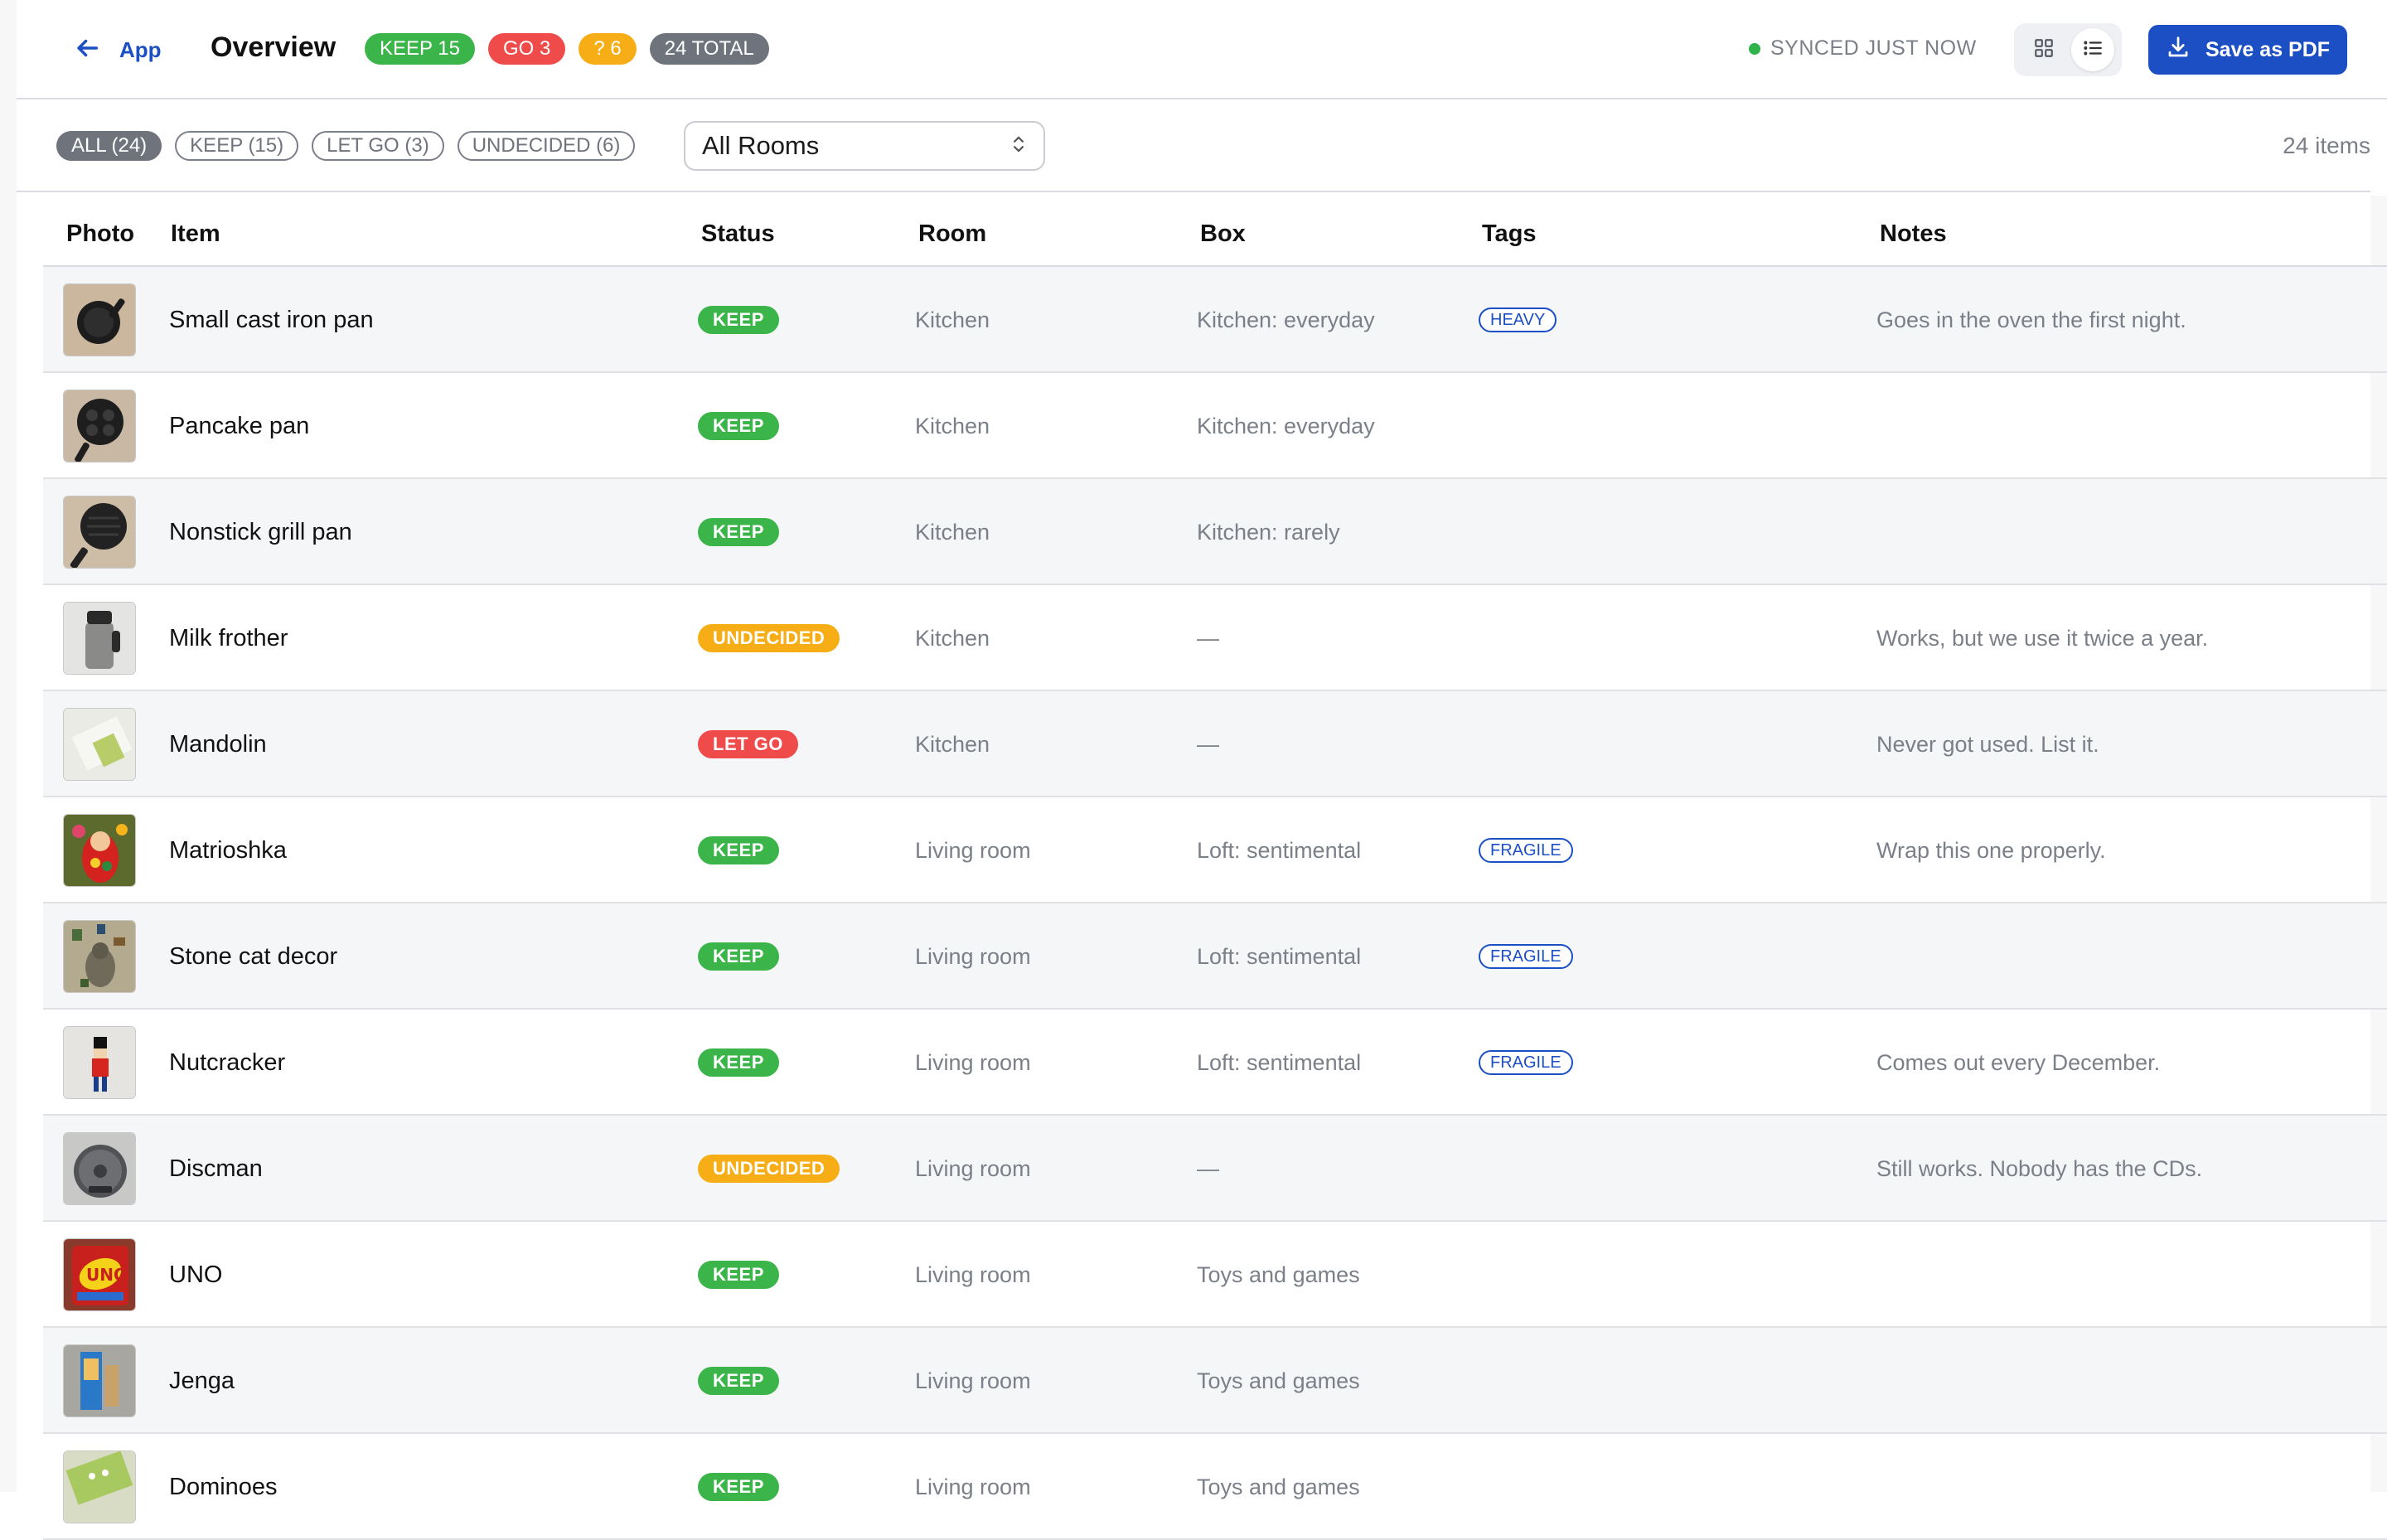 This screenshot has height=1540, width=2387. I want to click on notes-cell: Still works. Nobody has the CDs., so click(2039, 1168).